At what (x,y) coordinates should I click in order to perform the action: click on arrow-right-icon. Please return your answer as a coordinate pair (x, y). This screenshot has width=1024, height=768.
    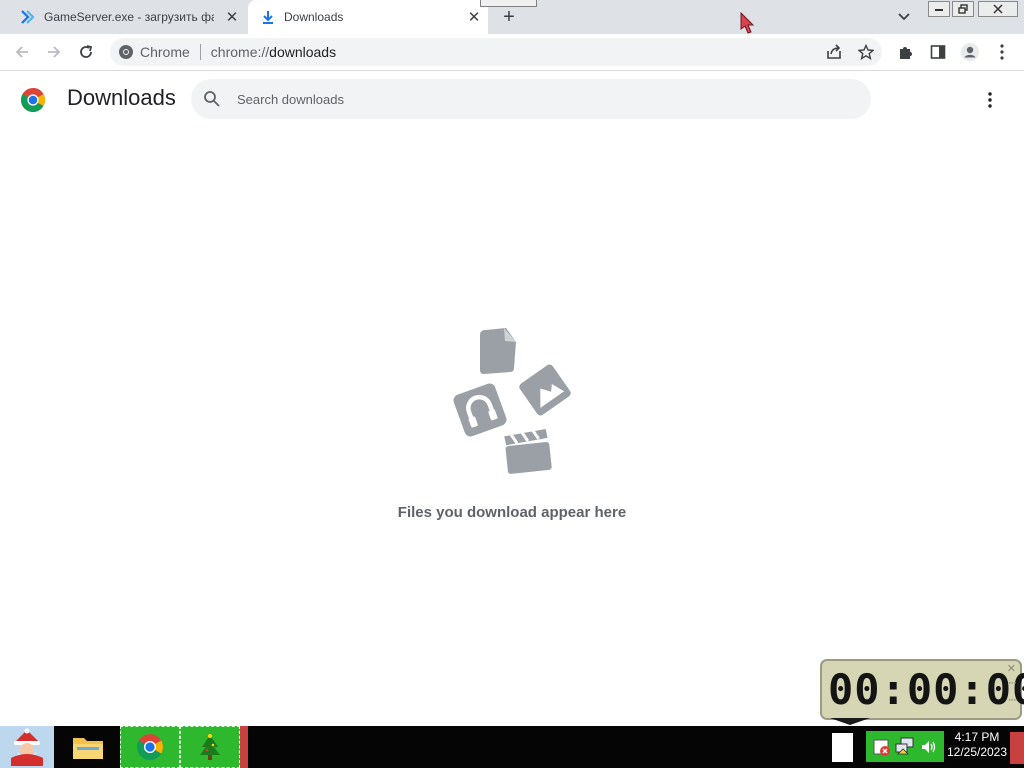
    Looking at the image, I should click on (54, 52).